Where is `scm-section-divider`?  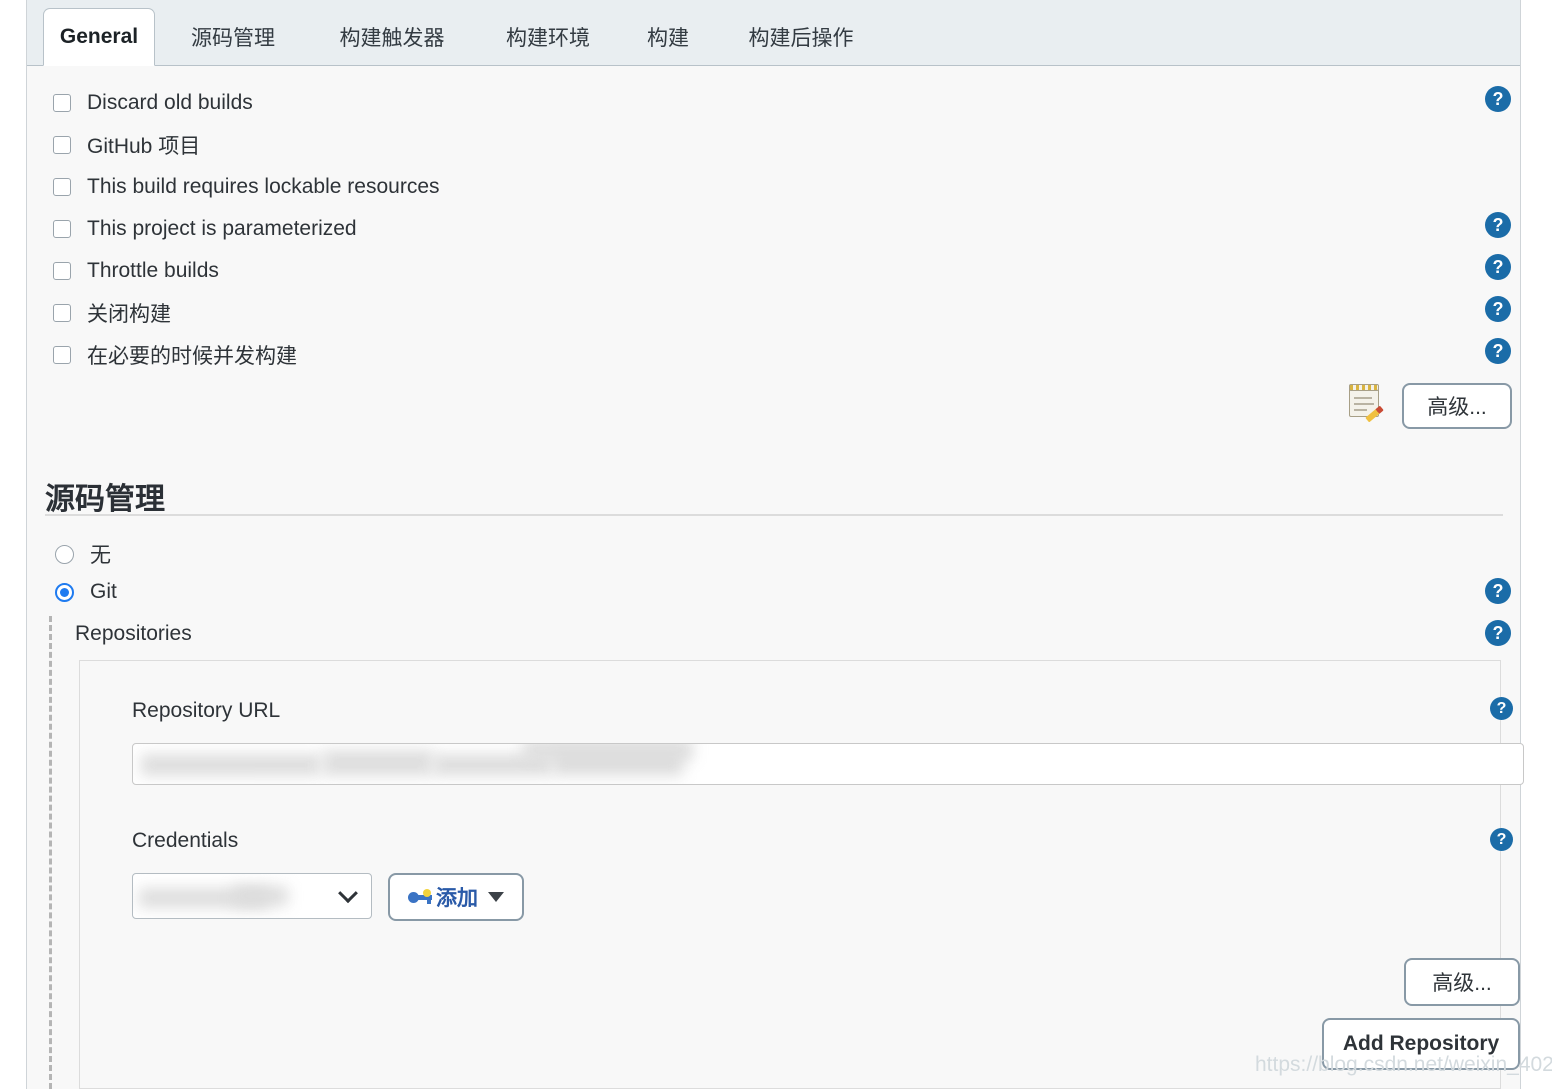 scm-section-divider is located at coordinates (774, 515).